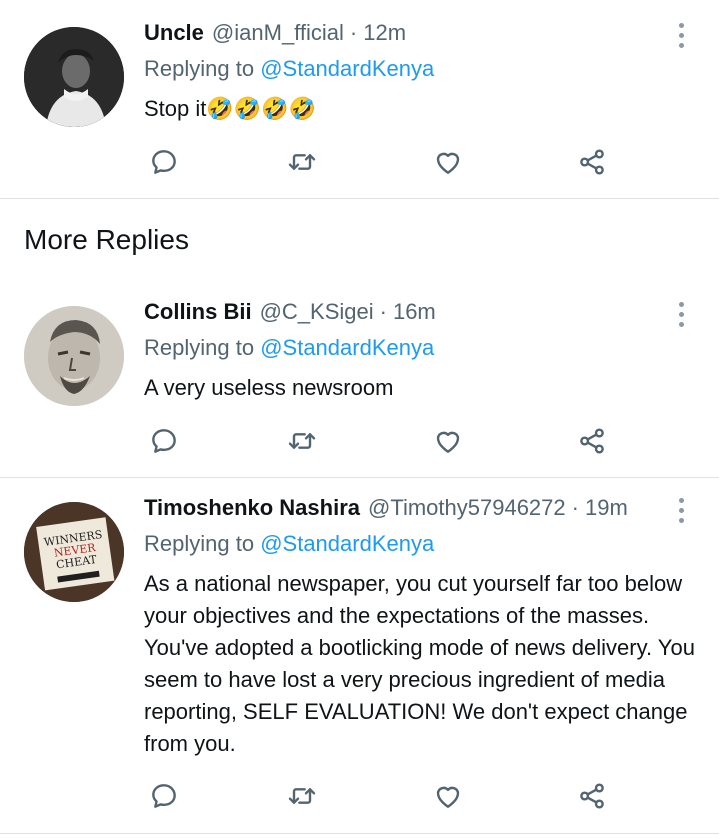 The image size is (719, 838). I want to click on user-handle: @ianM_fficial, so click(278, 33).